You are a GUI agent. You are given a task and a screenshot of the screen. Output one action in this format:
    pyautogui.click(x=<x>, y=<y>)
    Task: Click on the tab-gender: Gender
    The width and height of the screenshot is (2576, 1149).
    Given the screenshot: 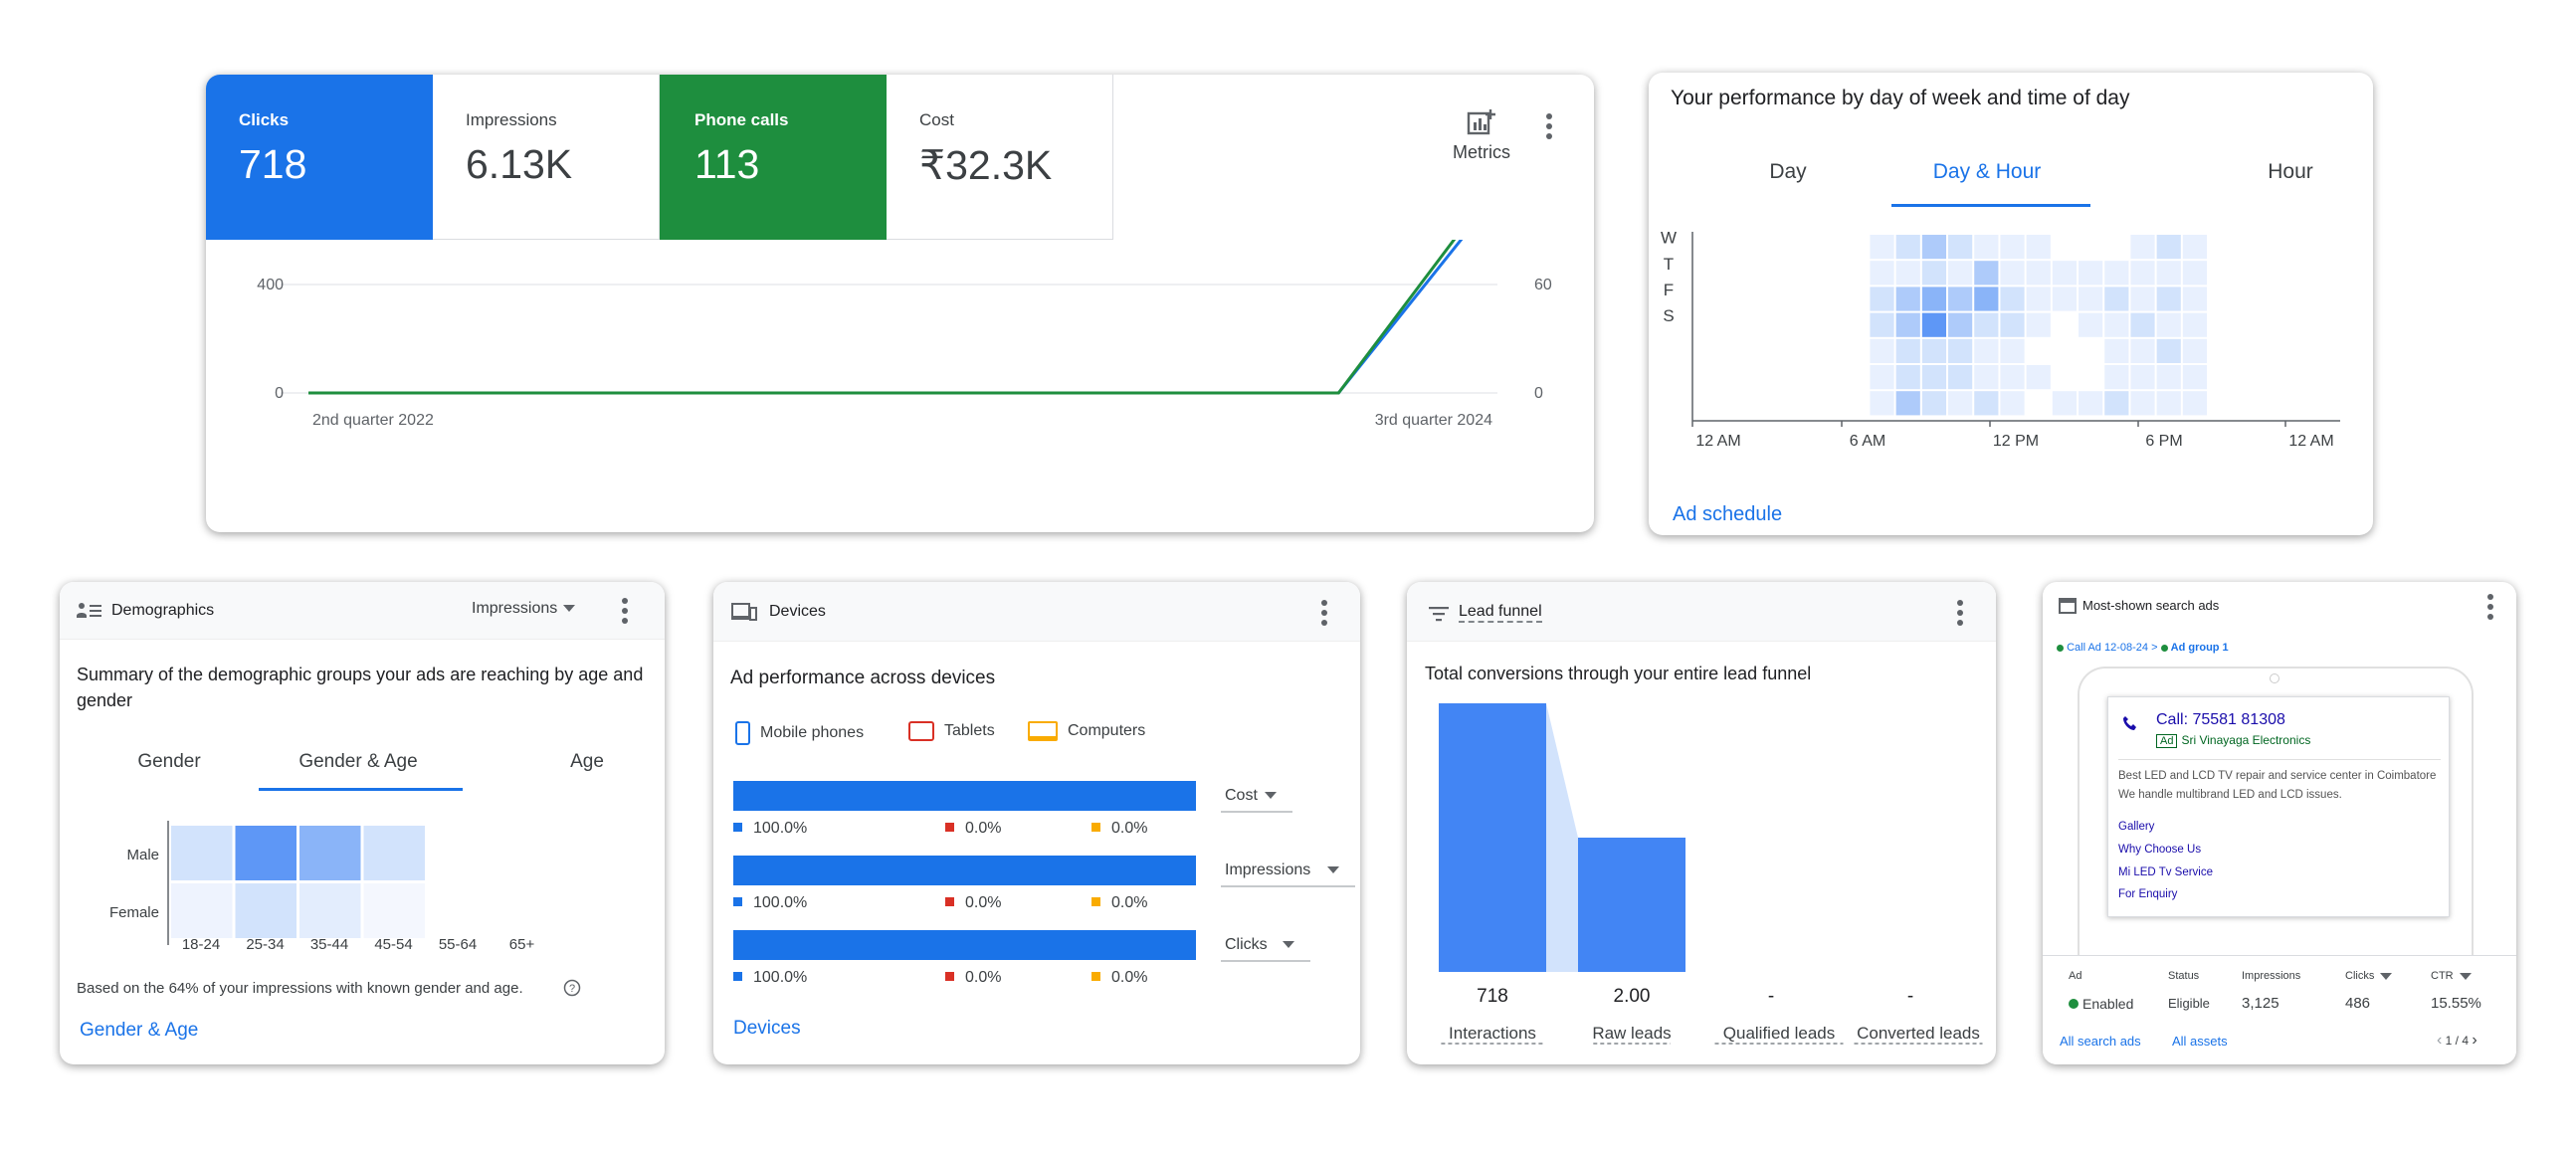 What is the action you would take?
    pyautogui.click(x=169, y=762)
    